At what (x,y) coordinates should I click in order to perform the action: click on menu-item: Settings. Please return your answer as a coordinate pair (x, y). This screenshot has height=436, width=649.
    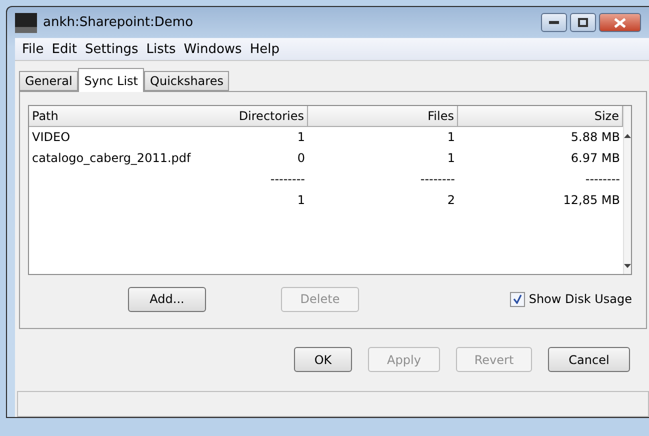
    Looking at the image, I should click on (111, 49).